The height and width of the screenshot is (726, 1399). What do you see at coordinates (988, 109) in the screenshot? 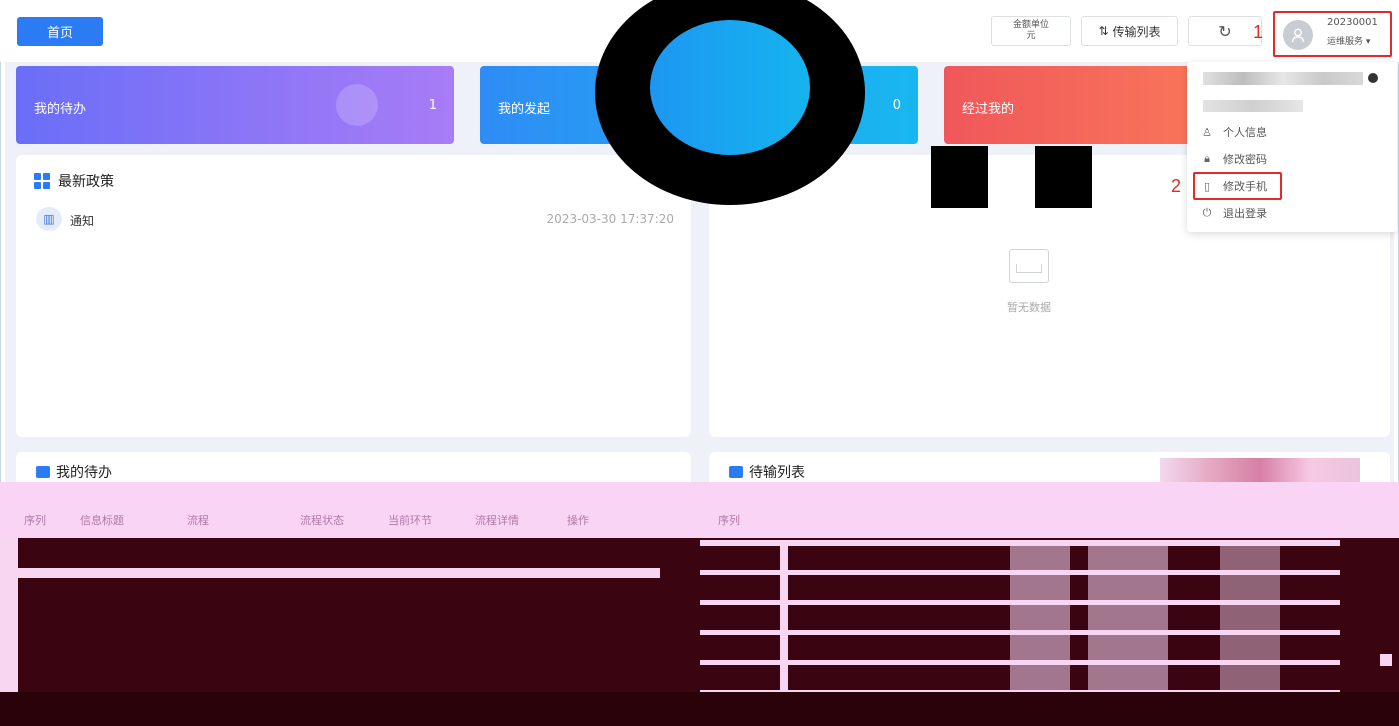
I see `card-label: 经过我的` at bounding box center [988, 109].